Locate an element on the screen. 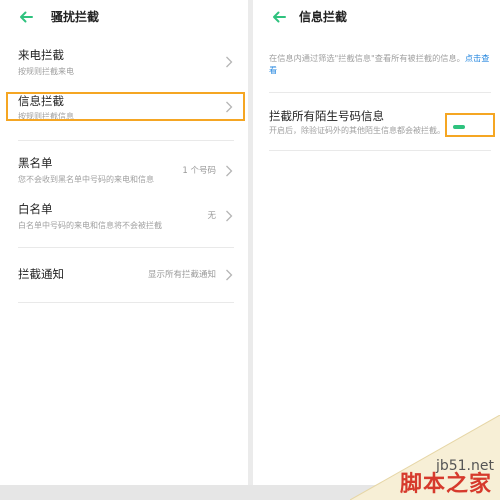  blacklist-row: 黑名单 您不会收到黑名单中号码的来电和信息 1 个号码 is located at coordinates (124, 170).